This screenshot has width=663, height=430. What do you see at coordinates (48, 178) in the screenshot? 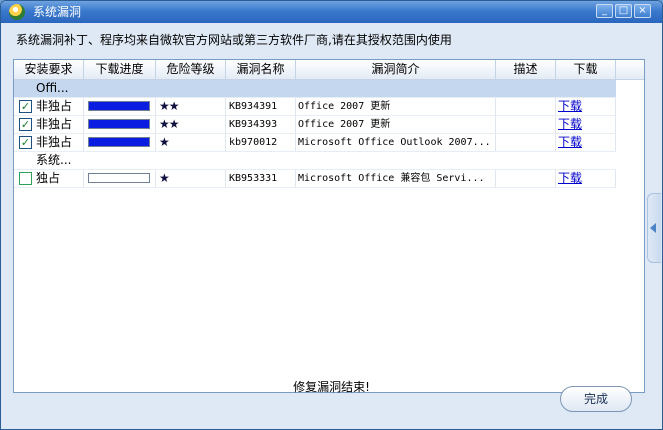
I see `requirement-text: 独占` at bounding box center [48, 178].